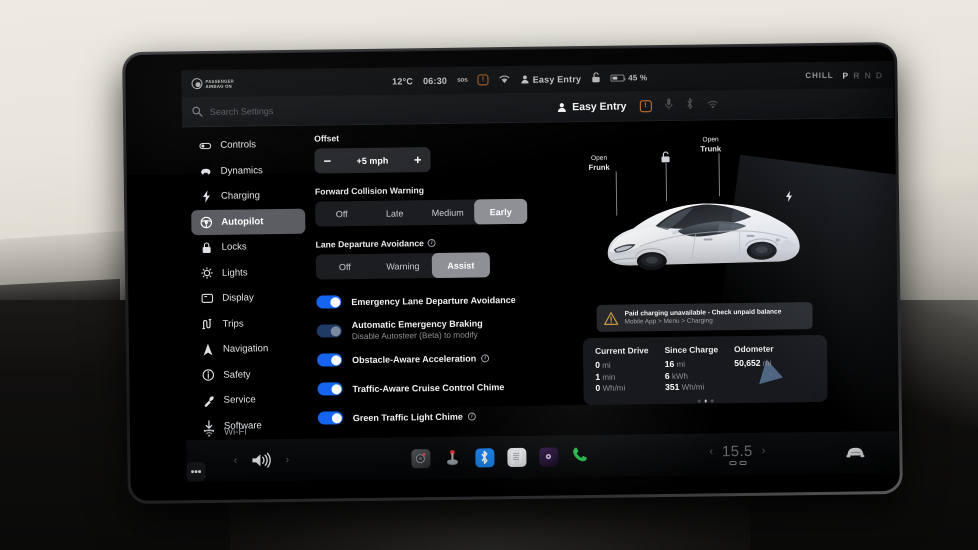 The image size is (978, 550). I want to click on volume-control: ‹ ›, so click(261, 460).